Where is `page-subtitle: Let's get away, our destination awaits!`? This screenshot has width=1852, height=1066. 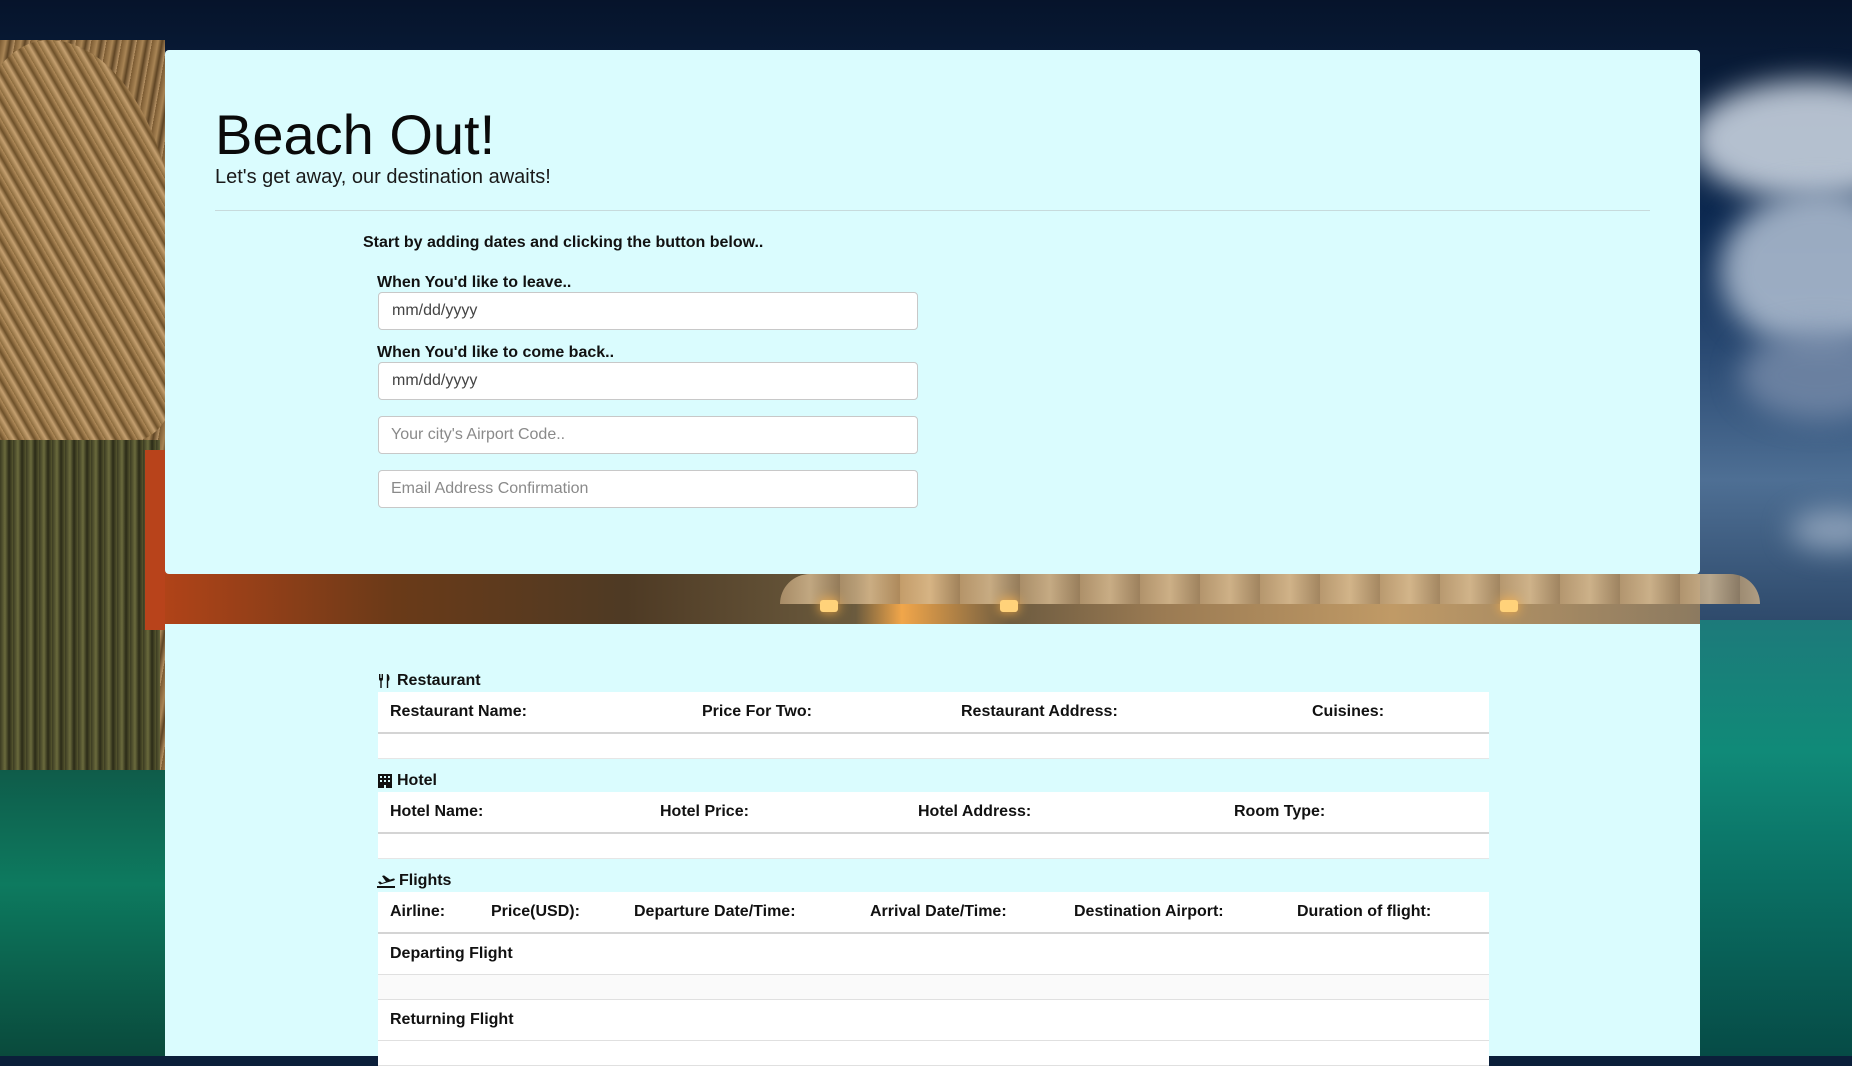 page-subtitle: Let's get away, our destination awaits! is located at coordinates (383, 177).